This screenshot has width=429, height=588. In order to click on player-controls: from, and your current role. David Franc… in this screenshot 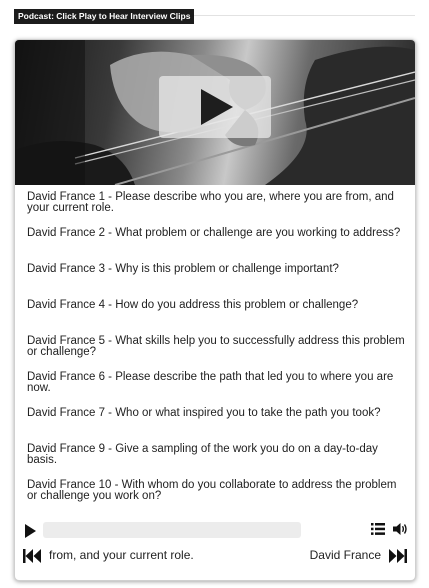, I will do `click(215, 548)`.